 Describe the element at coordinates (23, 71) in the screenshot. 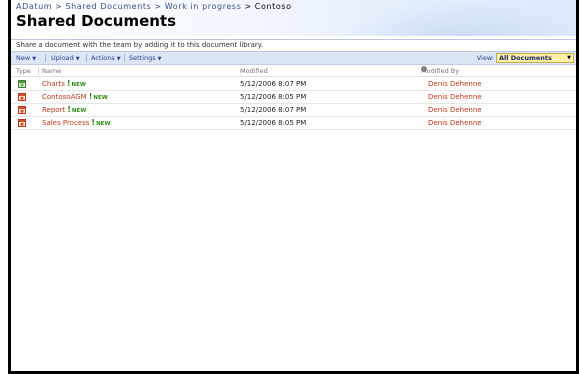

I see `column-header-type: Type` at that location.